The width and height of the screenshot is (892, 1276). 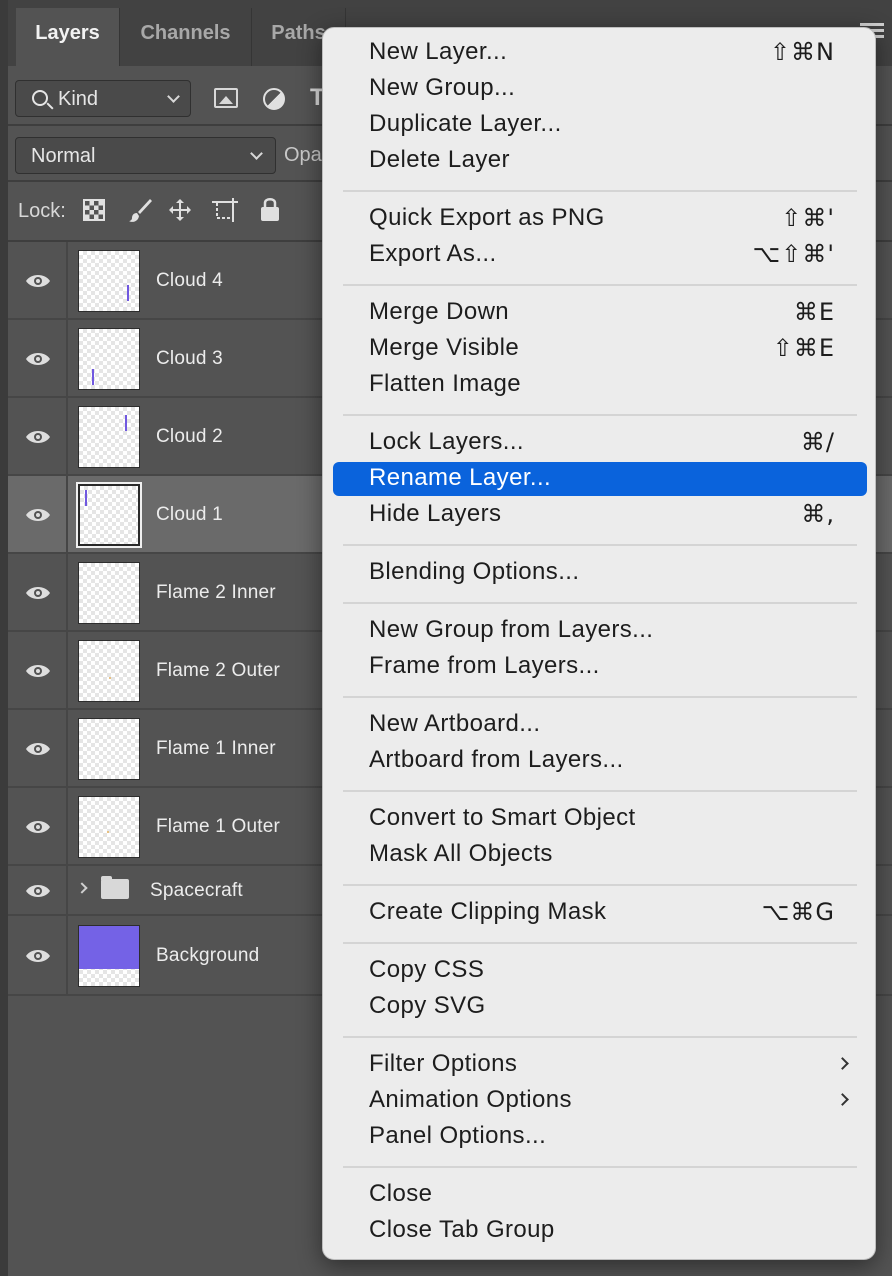 What do you see at coordinates (218, 826) in the screenshot?
I see `layer-name: Flame 1 Outer` at bounding box center [218, 826].